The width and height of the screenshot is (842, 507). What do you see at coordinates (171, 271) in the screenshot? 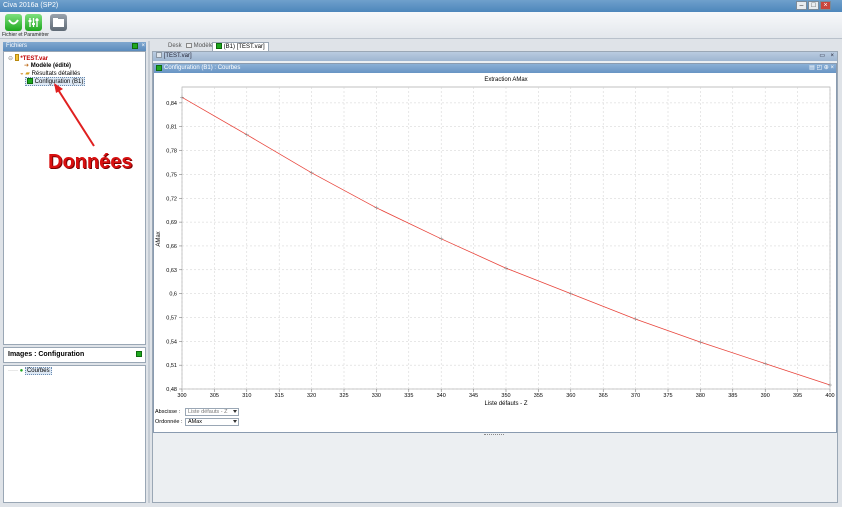
I see `y-tick-label: 0,63` at bounding box center [171, 271].